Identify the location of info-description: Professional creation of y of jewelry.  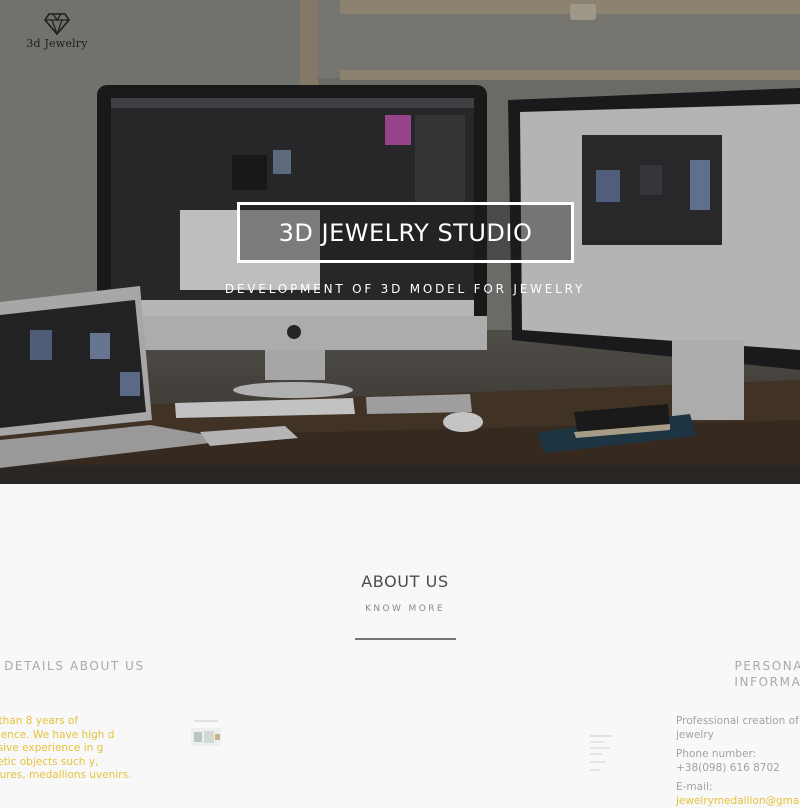
(738, 728).